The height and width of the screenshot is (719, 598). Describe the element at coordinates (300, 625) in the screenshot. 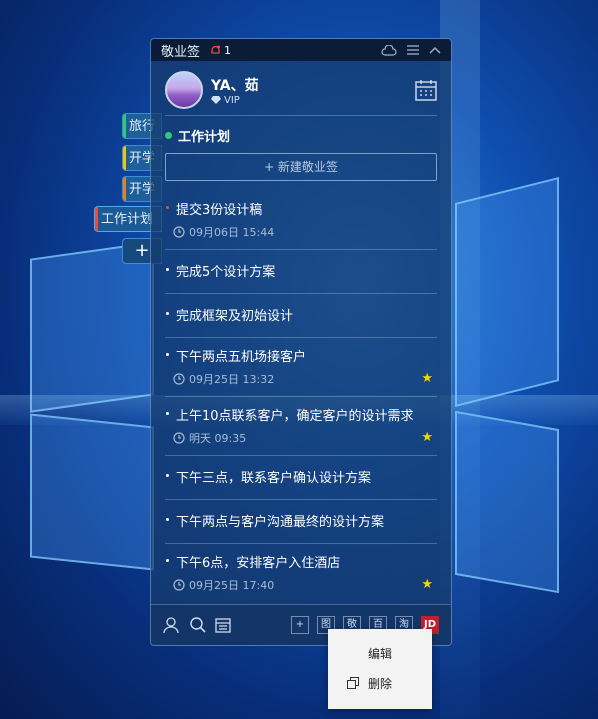

I see `add-icon: +` at that location.